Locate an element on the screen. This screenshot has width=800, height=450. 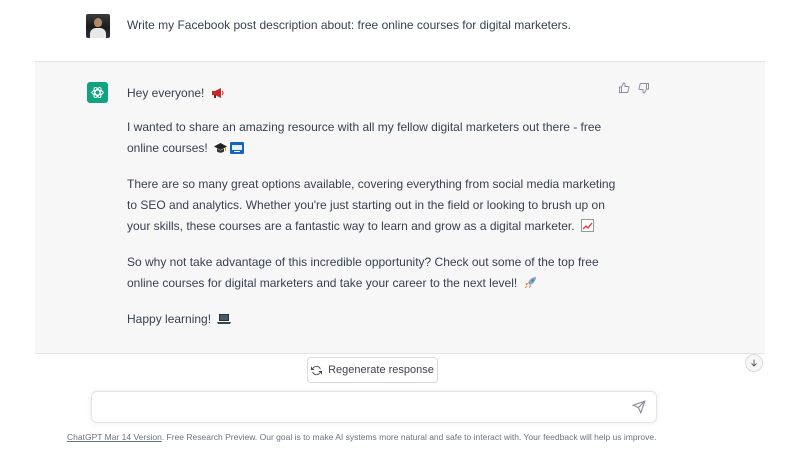
message-input-container is located at coordinates (374, 407).